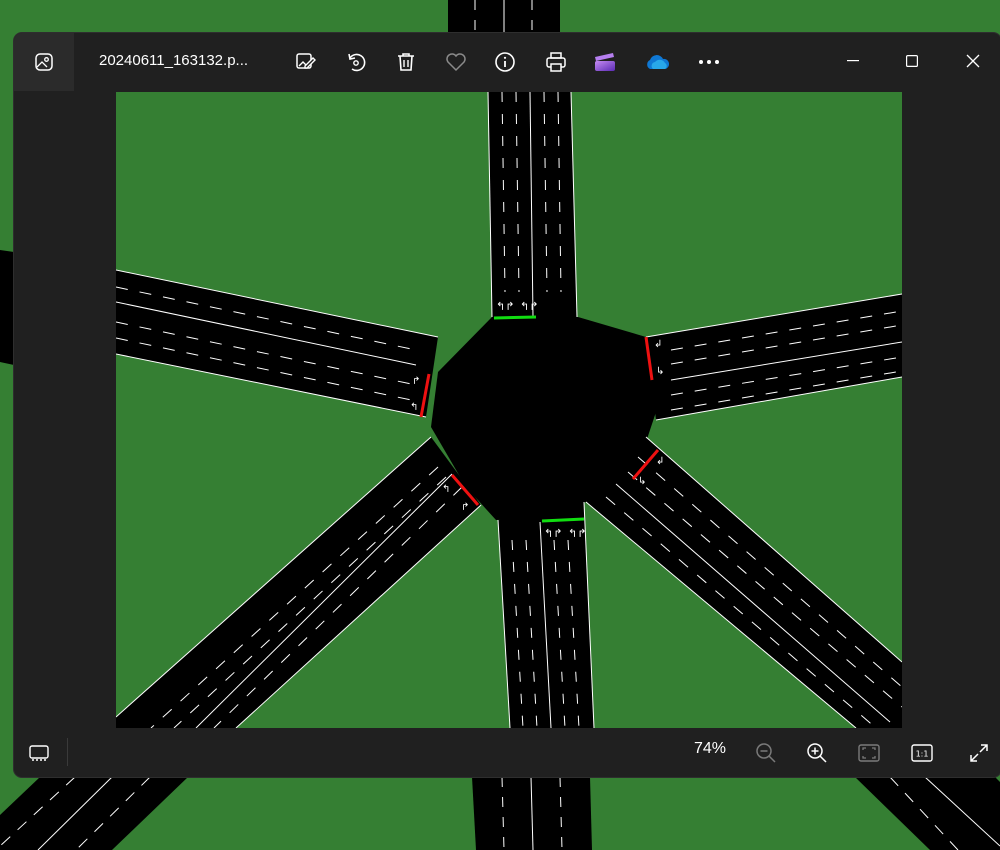  What do you see at coordinates (507, 752) in the screenshot?
I see `bottom-bar: 74% 1:1` at bounding box center [507, 752].